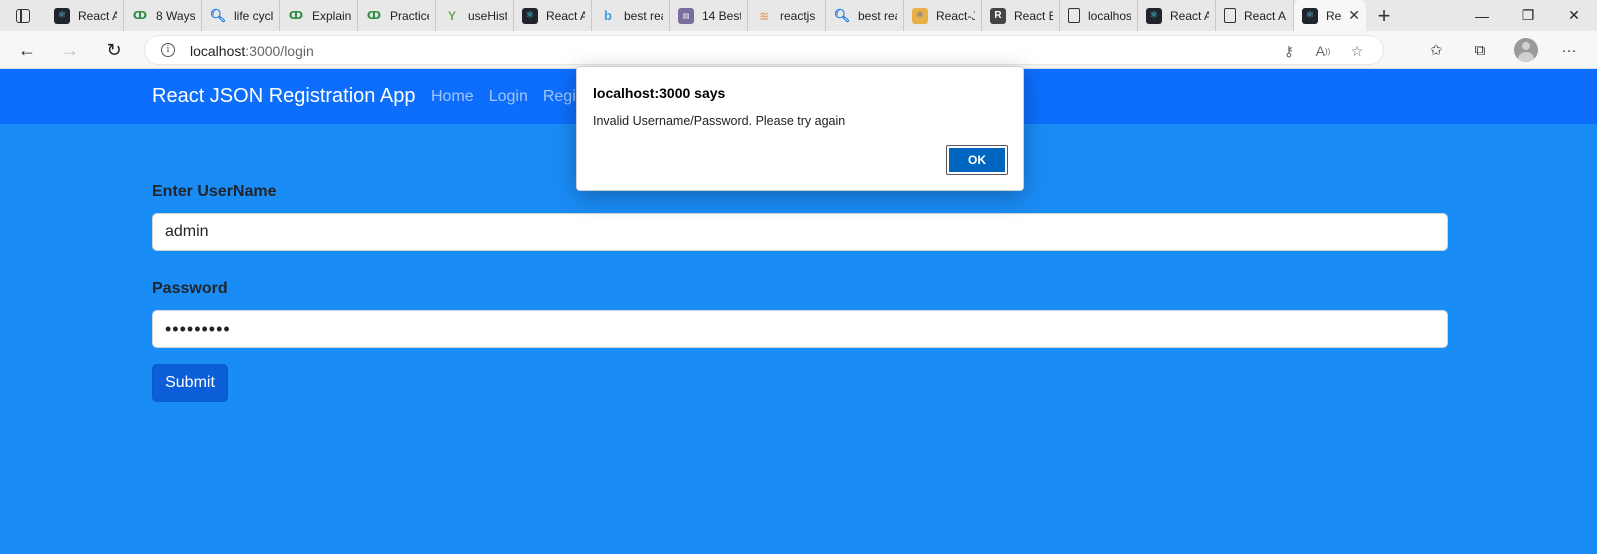 Image resolution: width=1597 pixels, height=554 pixels. Describe the element at coordinates (659, 93) in the screenshot. I see `dialog-title: localhost:3000 says` at that location.